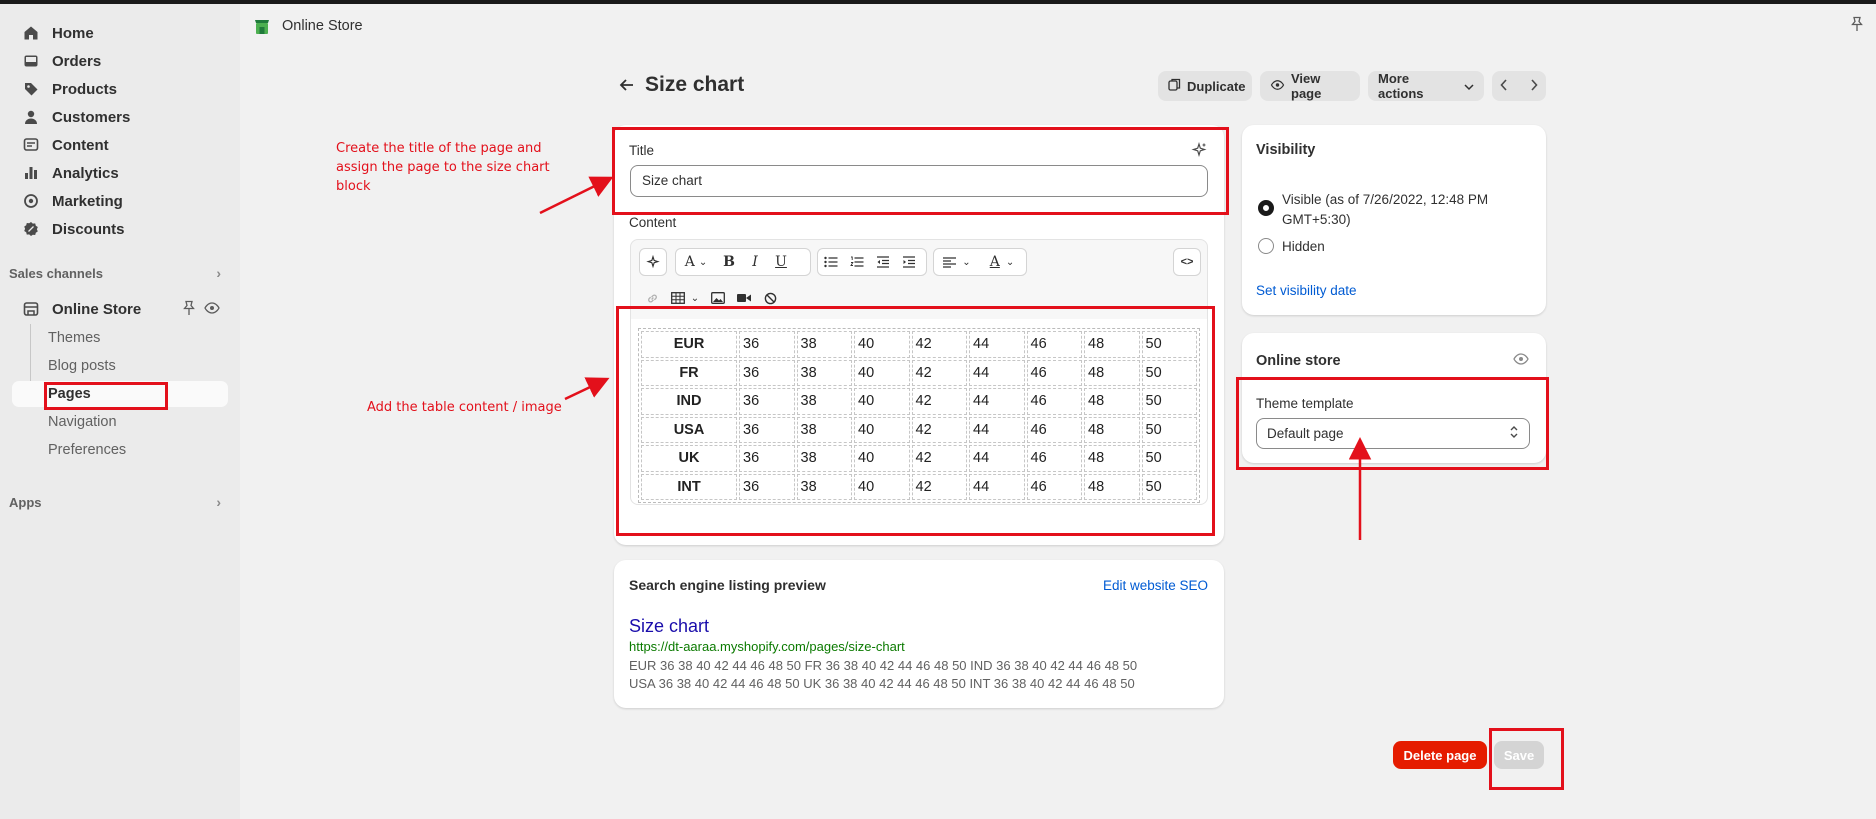 The image size is (1876, 819). Describe the element at coordinates (74, 338) in the screenshot. I see `sidebar-item-label: Themes` at that location.